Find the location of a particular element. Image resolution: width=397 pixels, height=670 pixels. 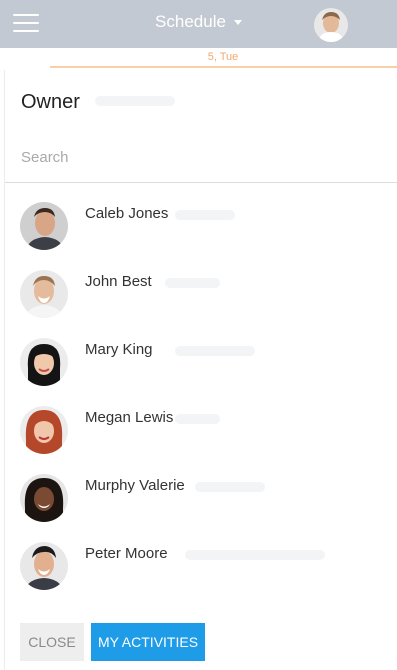

owner-item-megan-lewis: Megan Lewis is located at coordinates (201, 436).